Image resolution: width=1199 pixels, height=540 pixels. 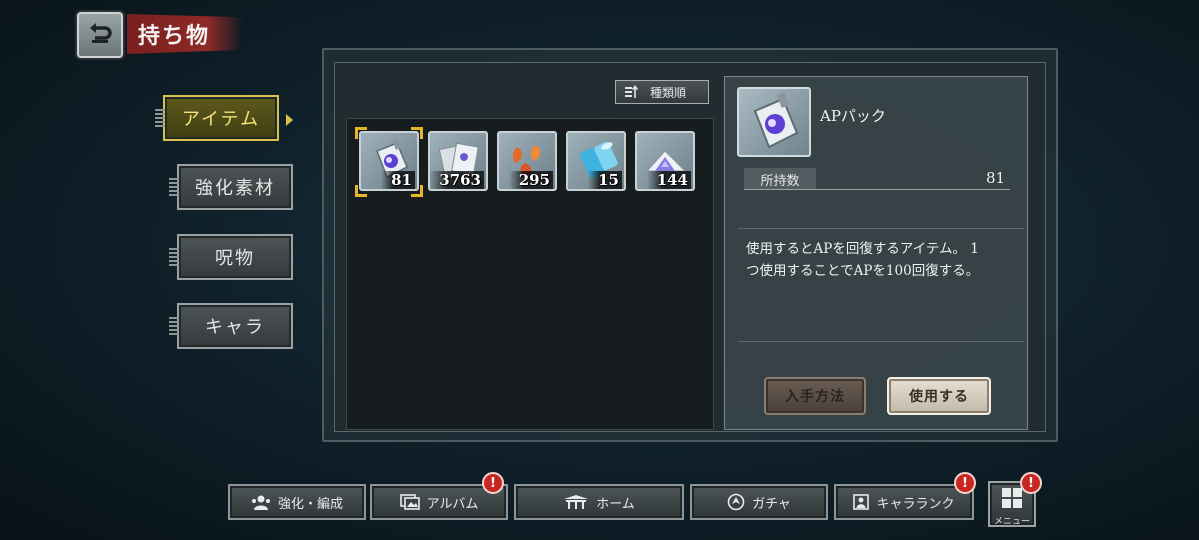 I want to click on nav-label: キャラランク, so click(x=915, y=504).